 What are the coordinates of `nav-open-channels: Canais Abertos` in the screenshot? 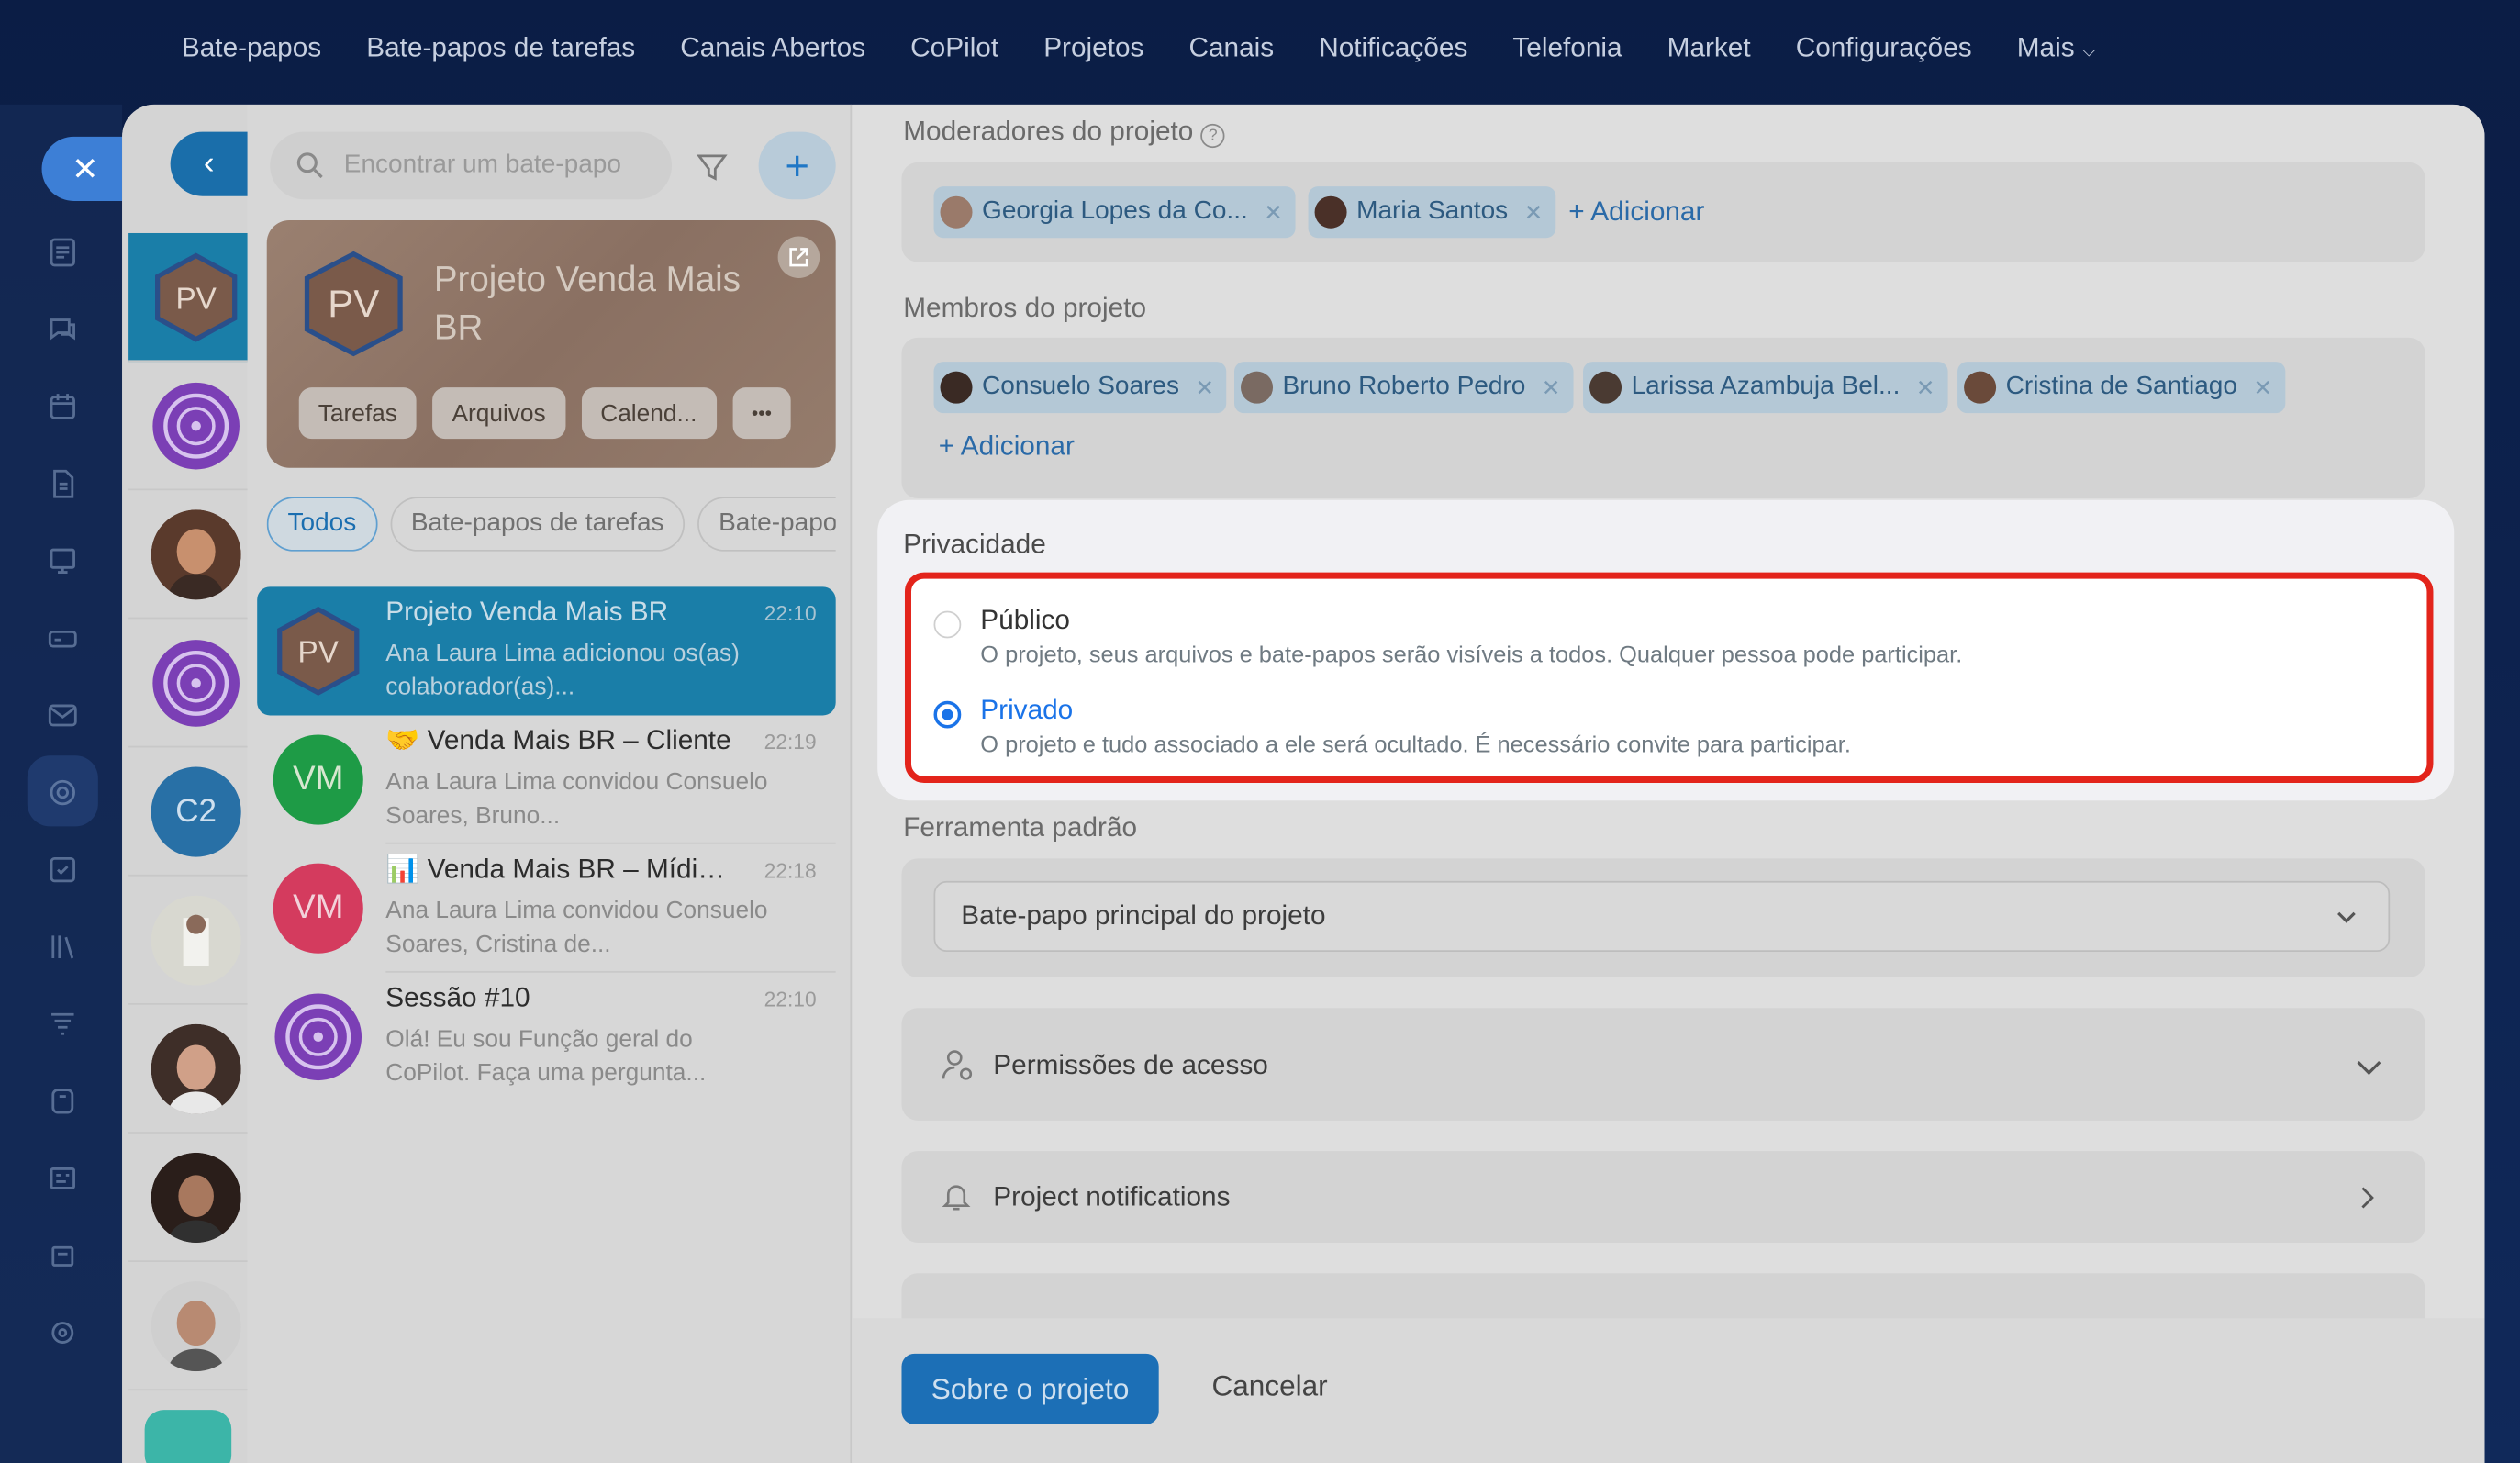 It's located at (772, 53).